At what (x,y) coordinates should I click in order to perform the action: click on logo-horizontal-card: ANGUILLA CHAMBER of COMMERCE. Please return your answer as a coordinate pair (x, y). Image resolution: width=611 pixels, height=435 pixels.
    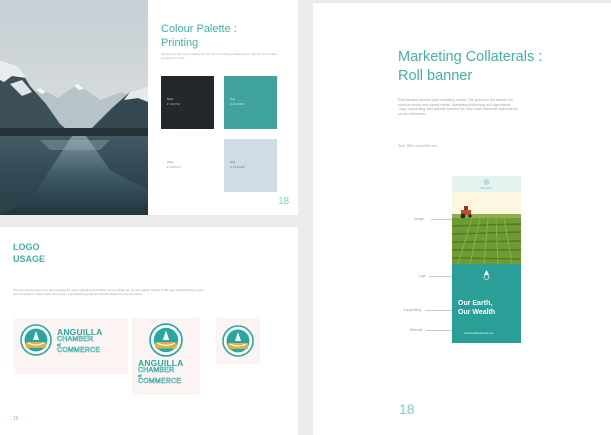
    Looking at the image, I should click on (71, 346).